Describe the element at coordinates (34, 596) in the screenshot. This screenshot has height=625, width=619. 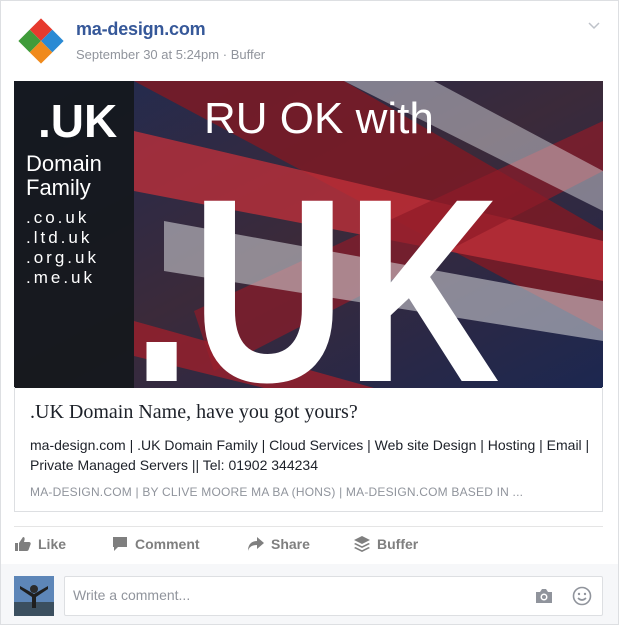
I see `user-avatar` at that location.